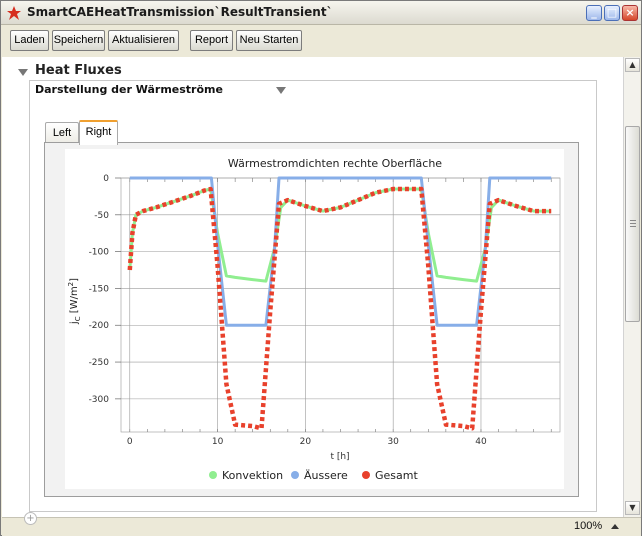  I want to click on add-cell-icon: +, so click(30, 518).